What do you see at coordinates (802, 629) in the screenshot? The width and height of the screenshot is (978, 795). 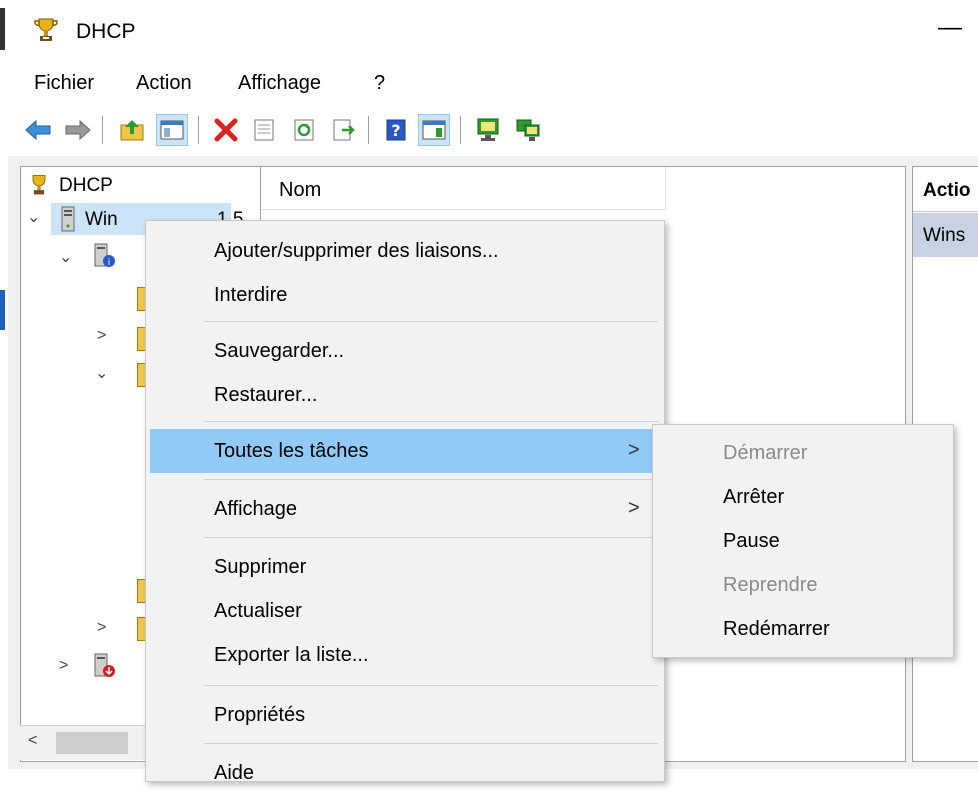 I see `submenu-item-redemarrer: Redémarrer` at bounding box center [802, 629].